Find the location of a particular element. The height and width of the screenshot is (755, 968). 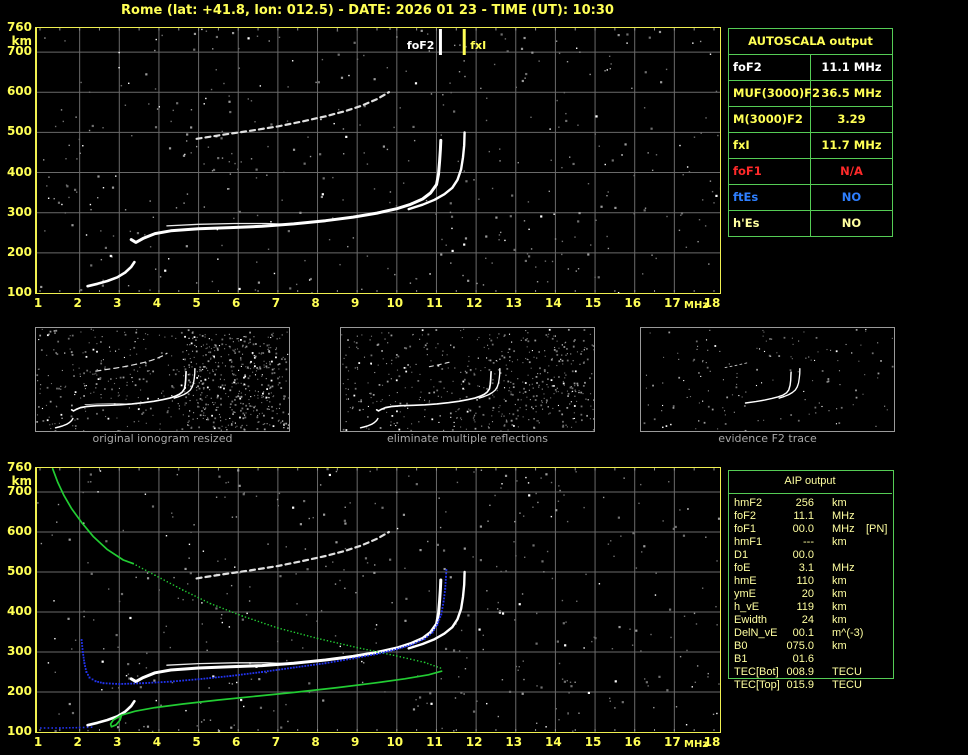

row-value: 008.9 is located at coordinates (800, 672).